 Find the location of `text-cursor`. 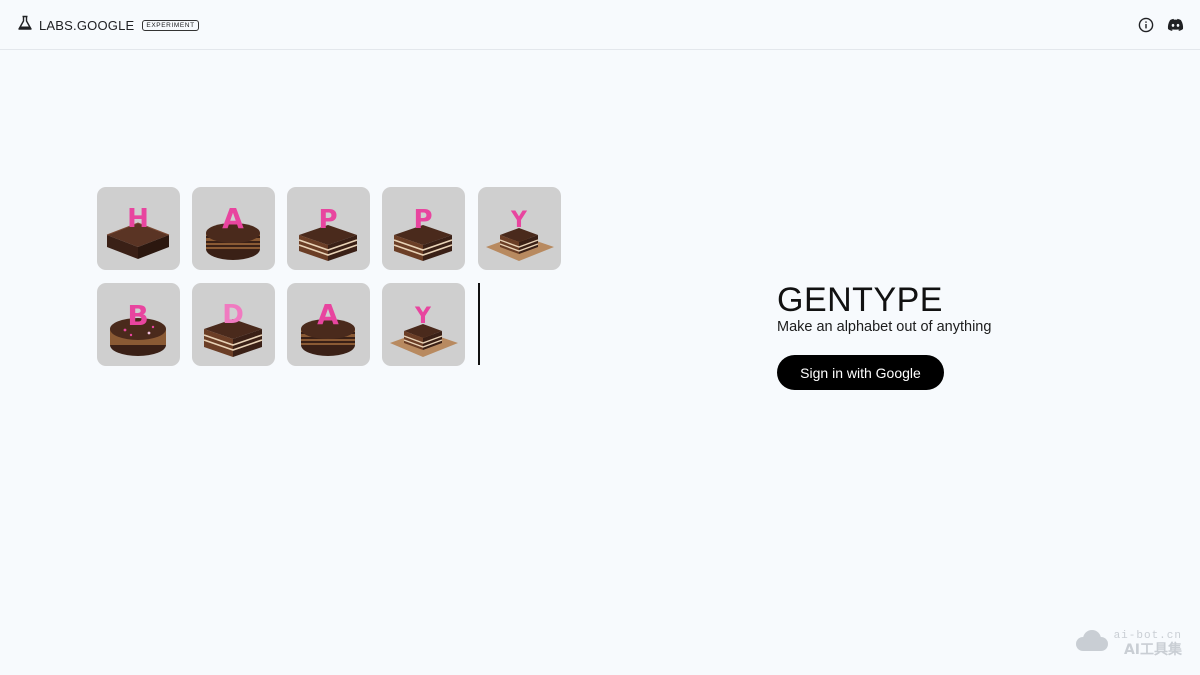

text-cursor is located at coordinates (479, 324).